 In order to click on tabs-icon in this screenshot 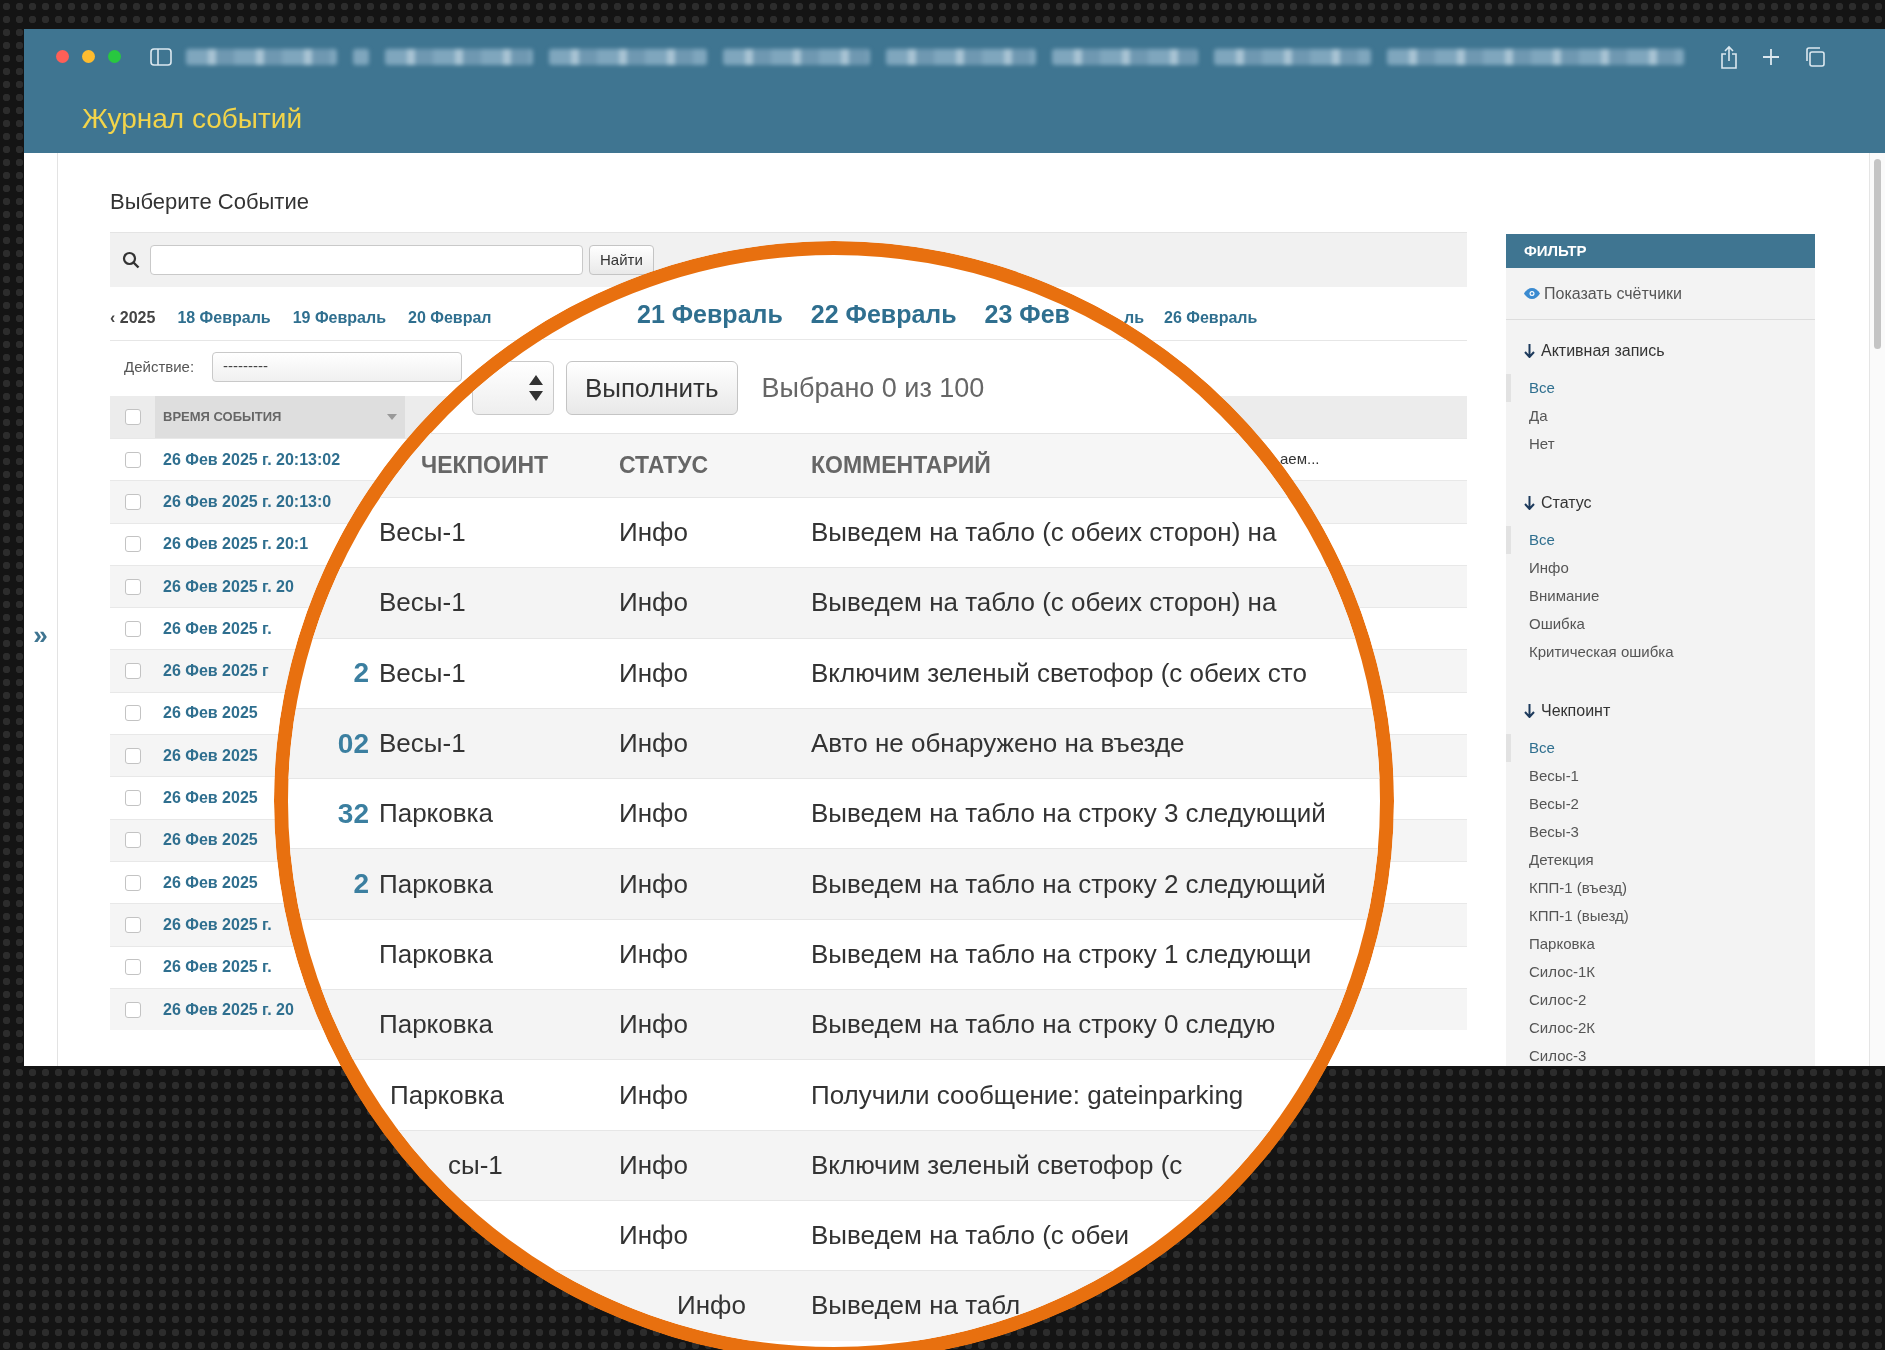, I will do `click(1815, 56)`.